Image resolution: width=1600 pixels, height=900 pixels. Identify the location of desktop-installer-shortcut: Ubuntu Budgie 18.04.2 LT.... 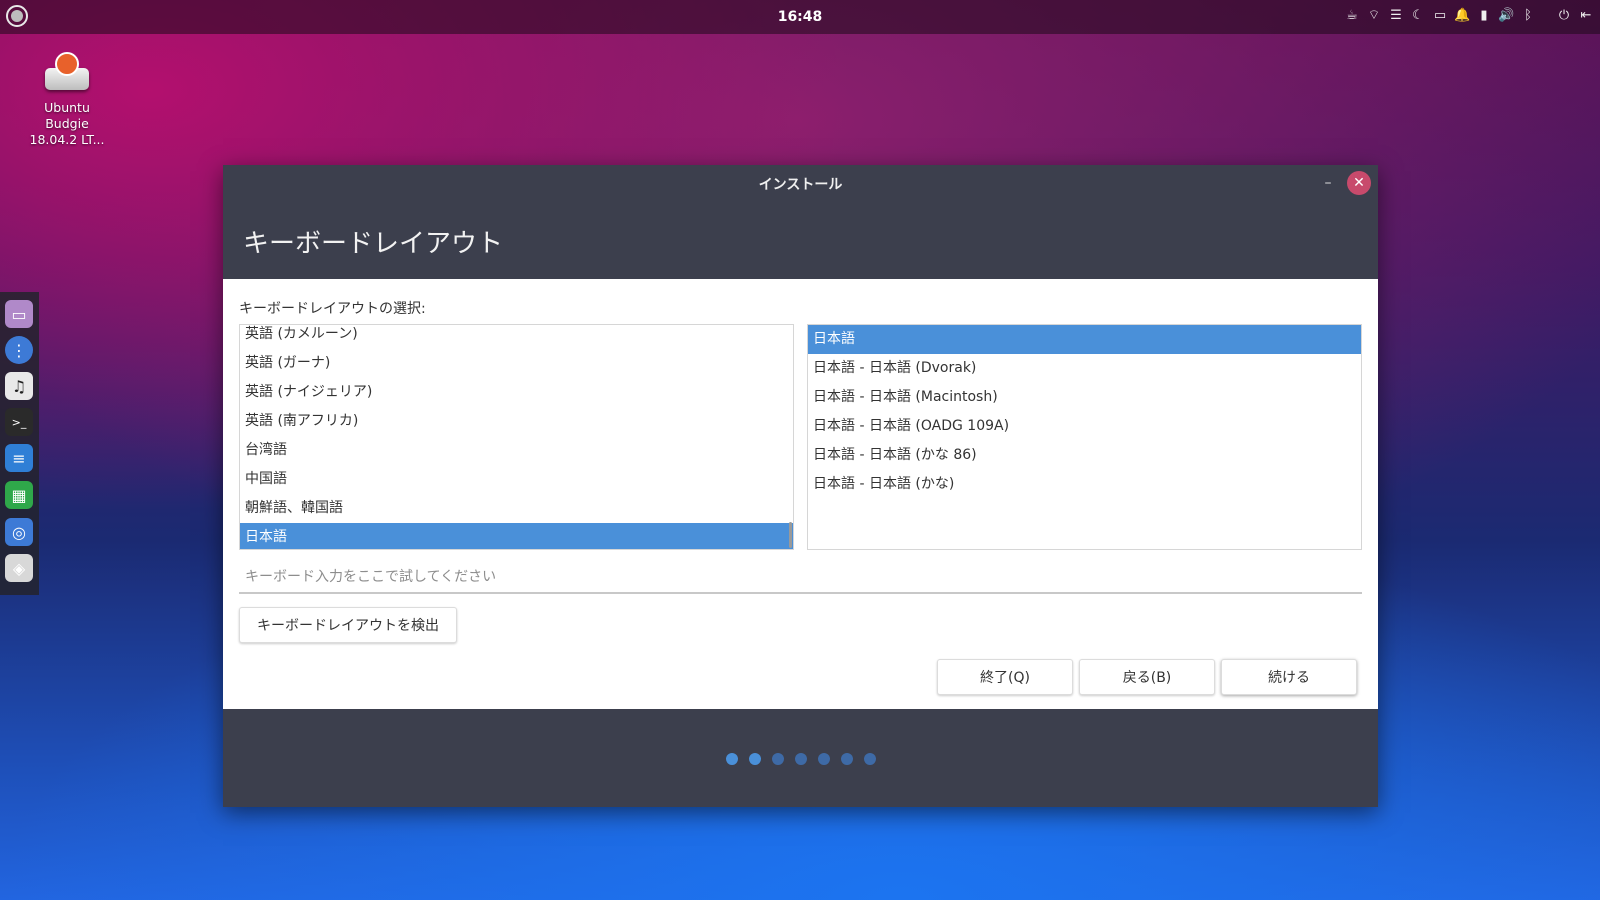
(67, 99).